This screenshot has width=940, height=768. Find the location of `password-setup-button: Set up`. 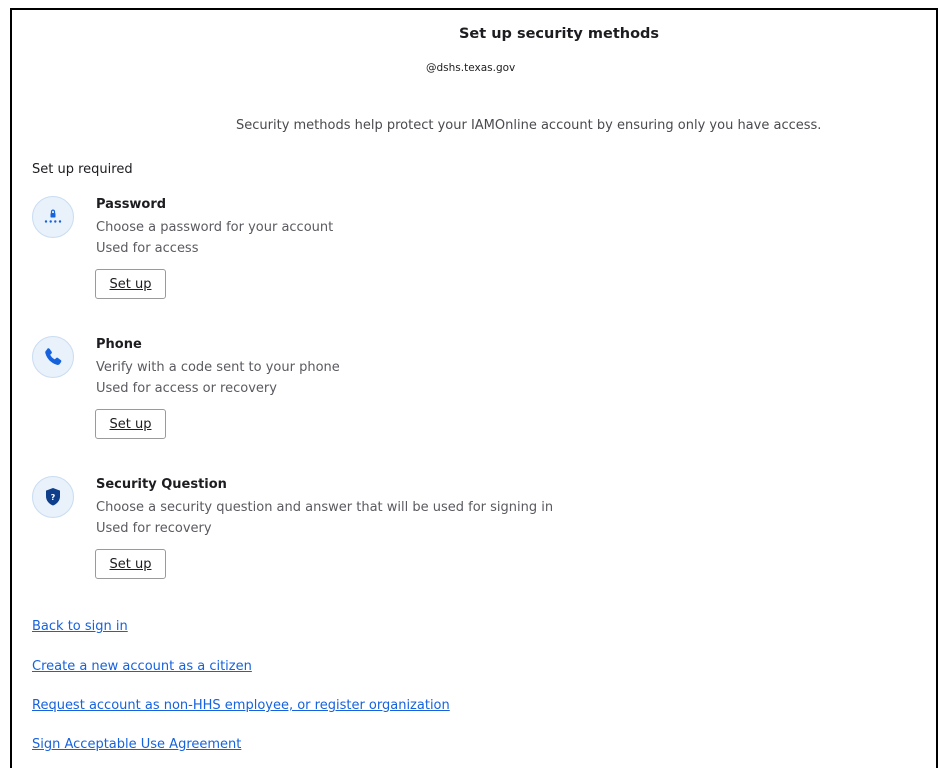

password-setup-button: Set up is located at coordinates (130, 284).